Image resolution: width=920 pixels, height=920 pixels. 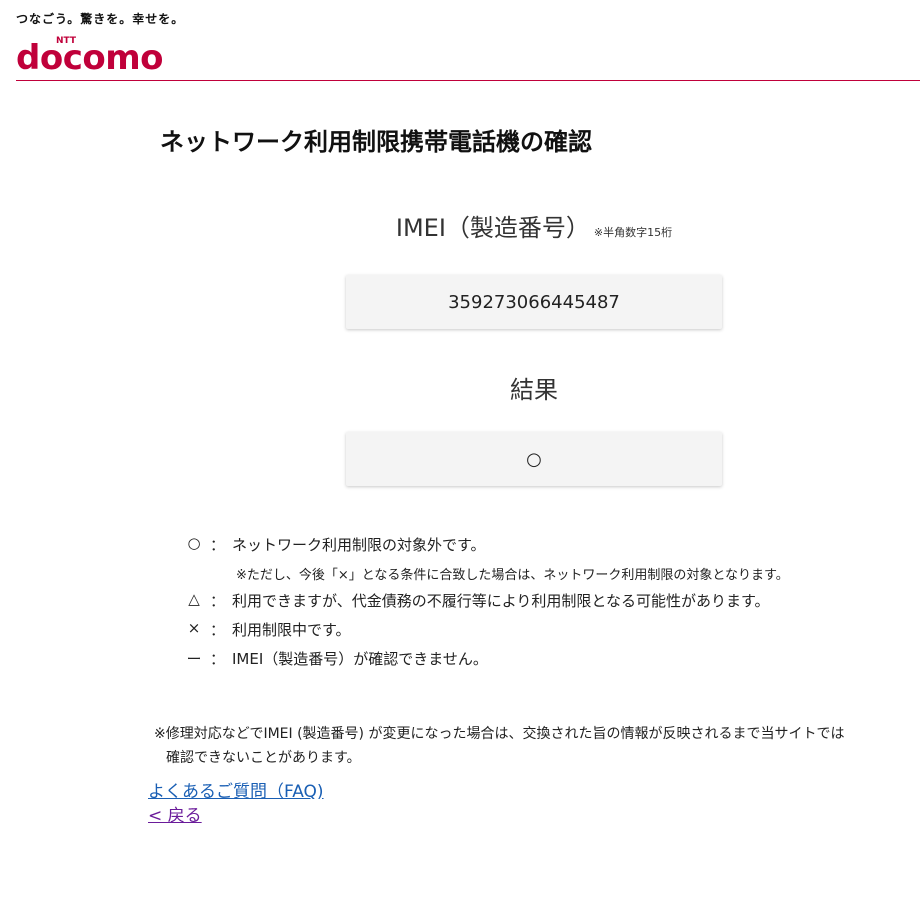 What do you see at coordinates (359, 545) in the screenshot?
I see `legend-description: ネットワーク利用制限の対象外です。` at bounding box center [359, 545].